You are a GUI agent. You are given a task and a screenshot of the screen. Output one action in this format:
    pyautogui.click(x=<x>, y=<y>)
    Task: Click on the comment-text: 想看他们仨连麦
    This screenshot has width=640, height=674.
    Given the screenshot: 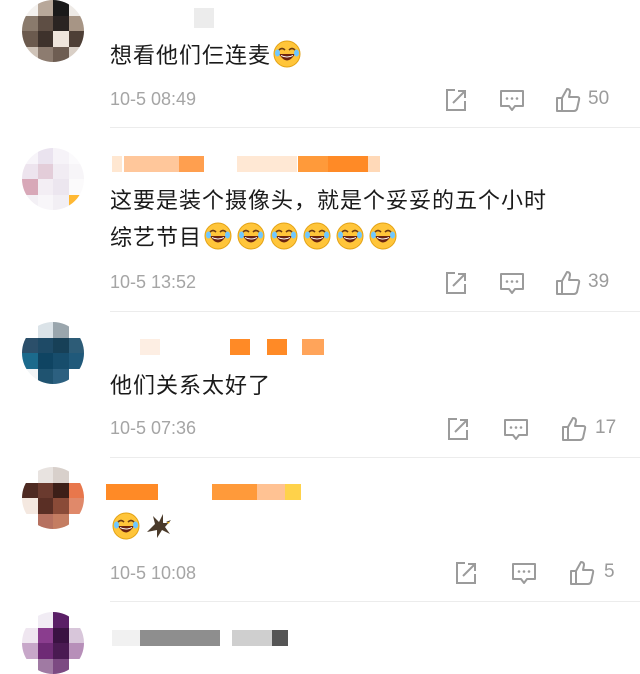 What is the action you would take?
    pyautogui.click(x=207, y=56)
    